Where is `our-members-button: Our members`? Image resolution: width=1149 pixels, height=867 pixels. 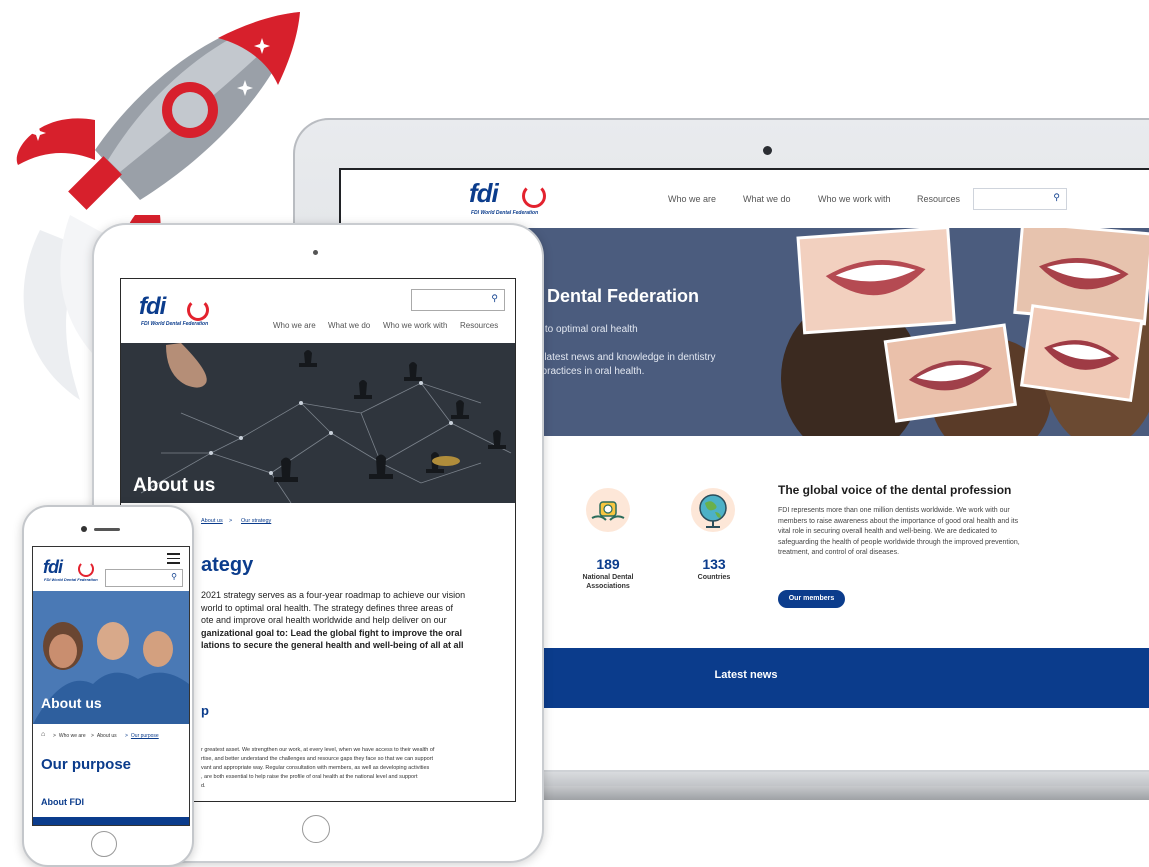 our-members-button: Our members is located at coordinates (811, 599).